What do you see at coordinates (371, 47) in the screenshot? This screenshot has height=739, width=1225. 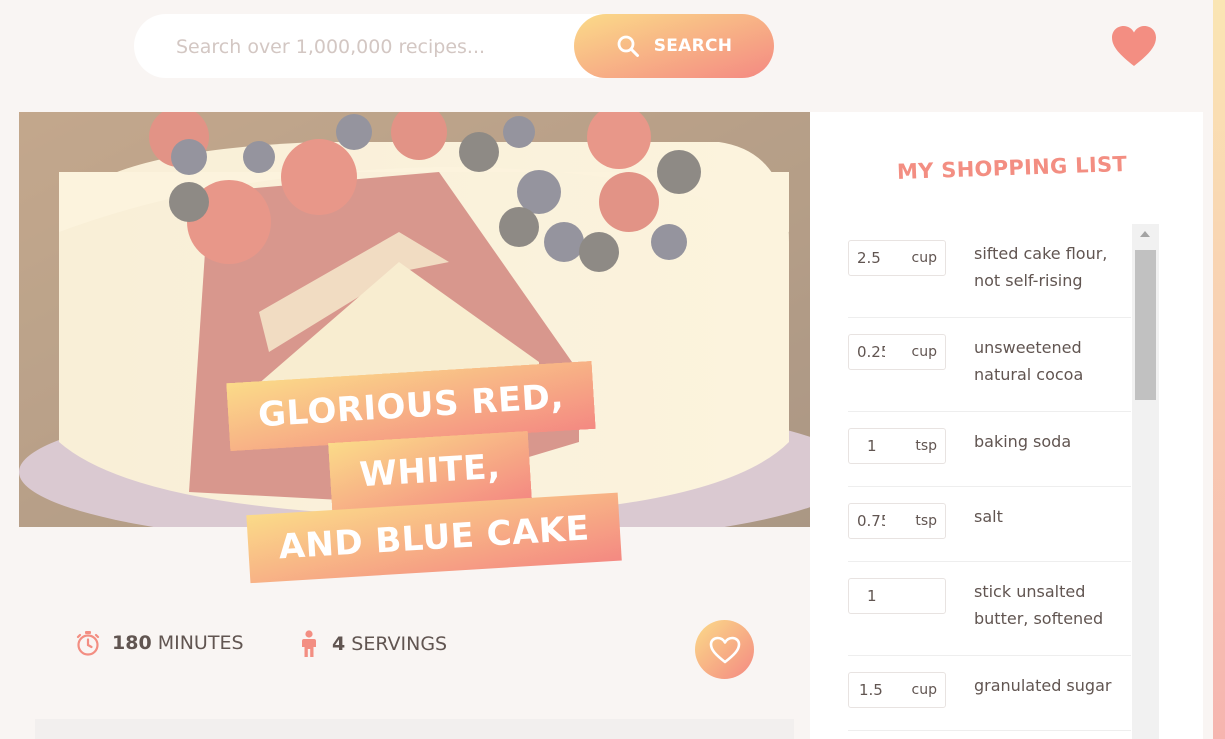 I see `search-input` at bounding box center [371, 47].